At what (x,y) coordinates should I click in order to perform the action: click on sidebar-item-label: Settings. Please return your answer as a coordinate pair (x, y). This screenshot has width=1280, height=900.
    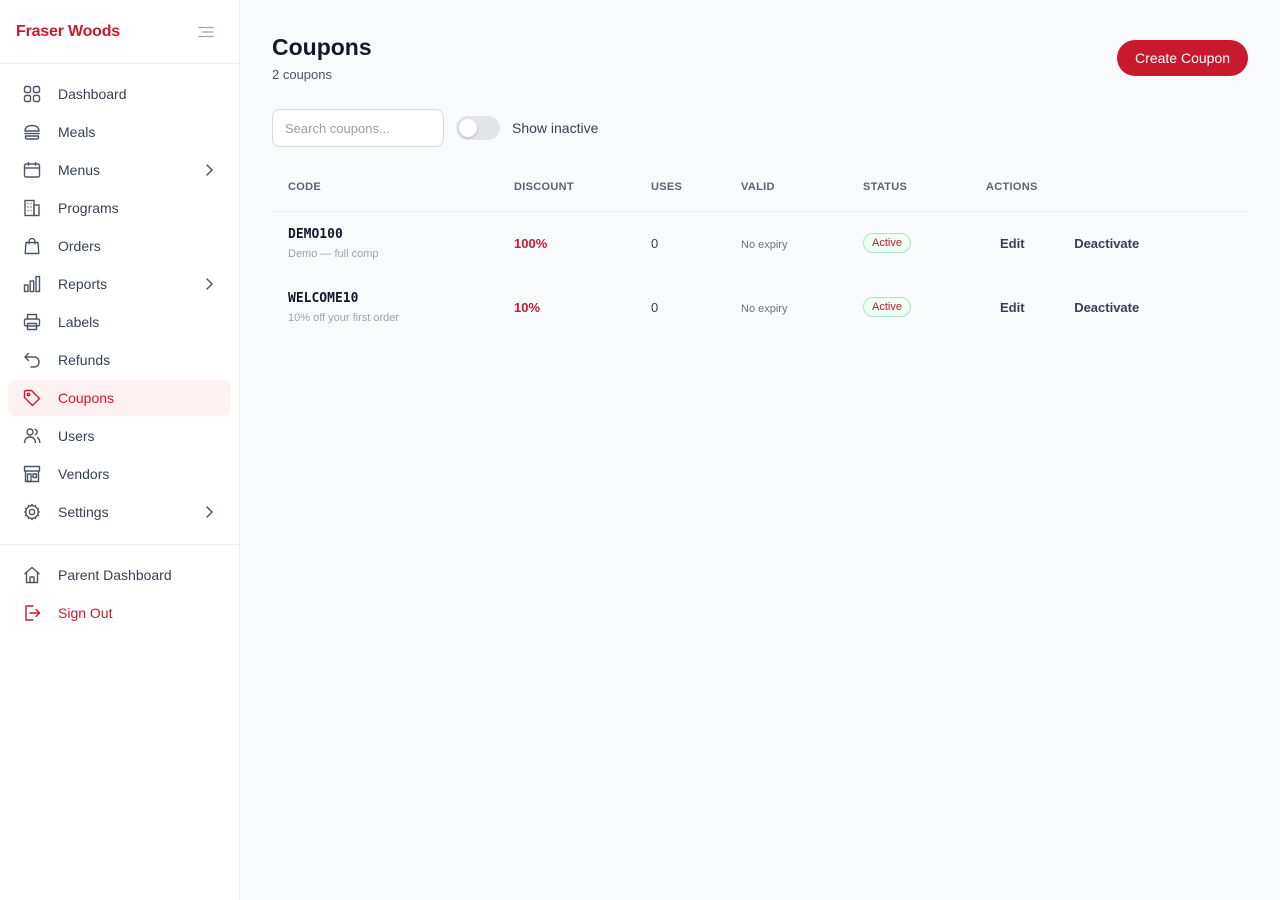
    Looking at the image, I should click on (83, 512).